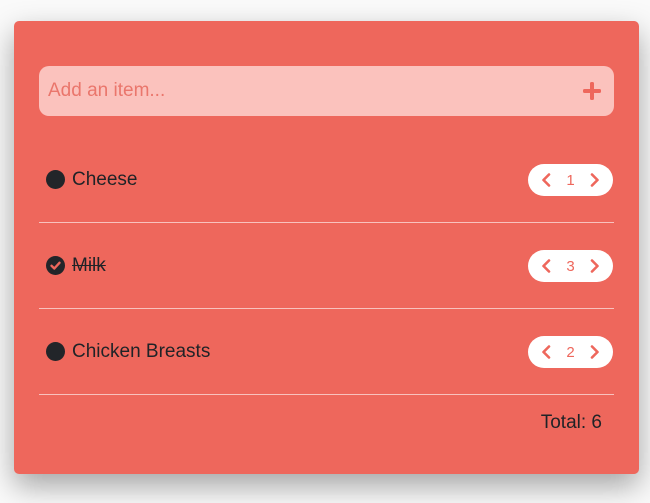 This screenshot has width=650, height=503. I want to click on quantity-stepper: 2, so click(570, 352).